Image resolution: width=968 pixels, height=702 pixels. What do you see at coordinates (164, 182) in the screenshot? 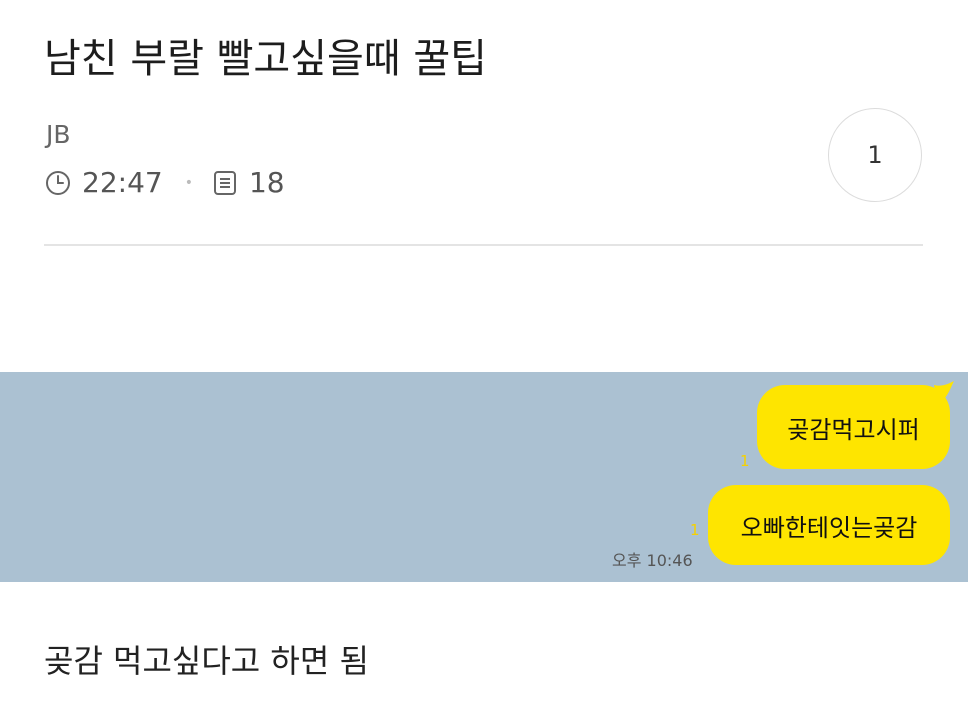
I see `post-meta: 22:47 • 18` at bounding box center [164, 182].